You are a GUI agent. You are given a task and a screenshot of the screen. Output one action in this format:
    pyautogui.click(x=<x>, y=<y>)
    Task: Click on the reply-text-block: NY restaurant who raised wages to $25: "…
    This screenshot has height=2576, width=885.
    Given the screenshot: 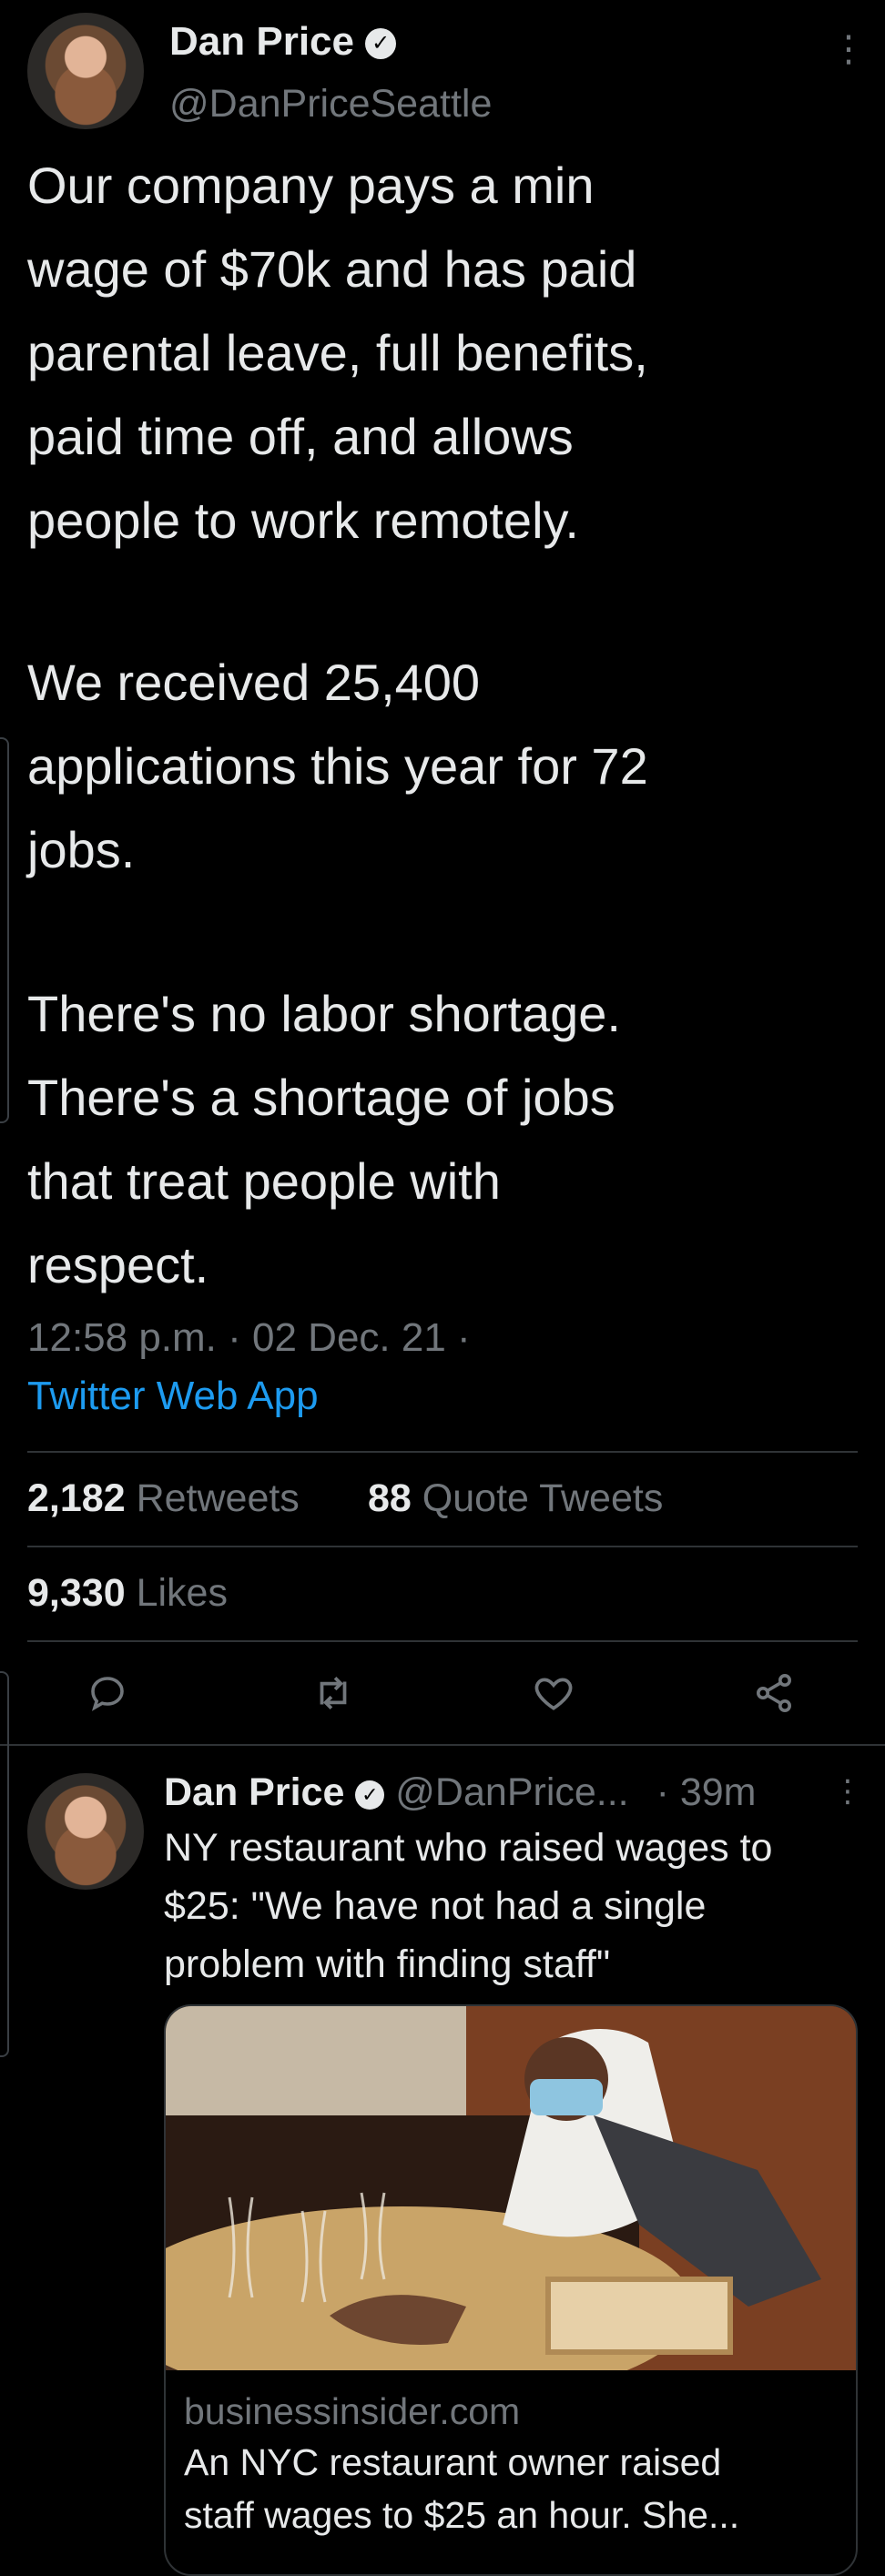 What is the action you would take?
    pyautogui.click(x=519, y=1906)
    